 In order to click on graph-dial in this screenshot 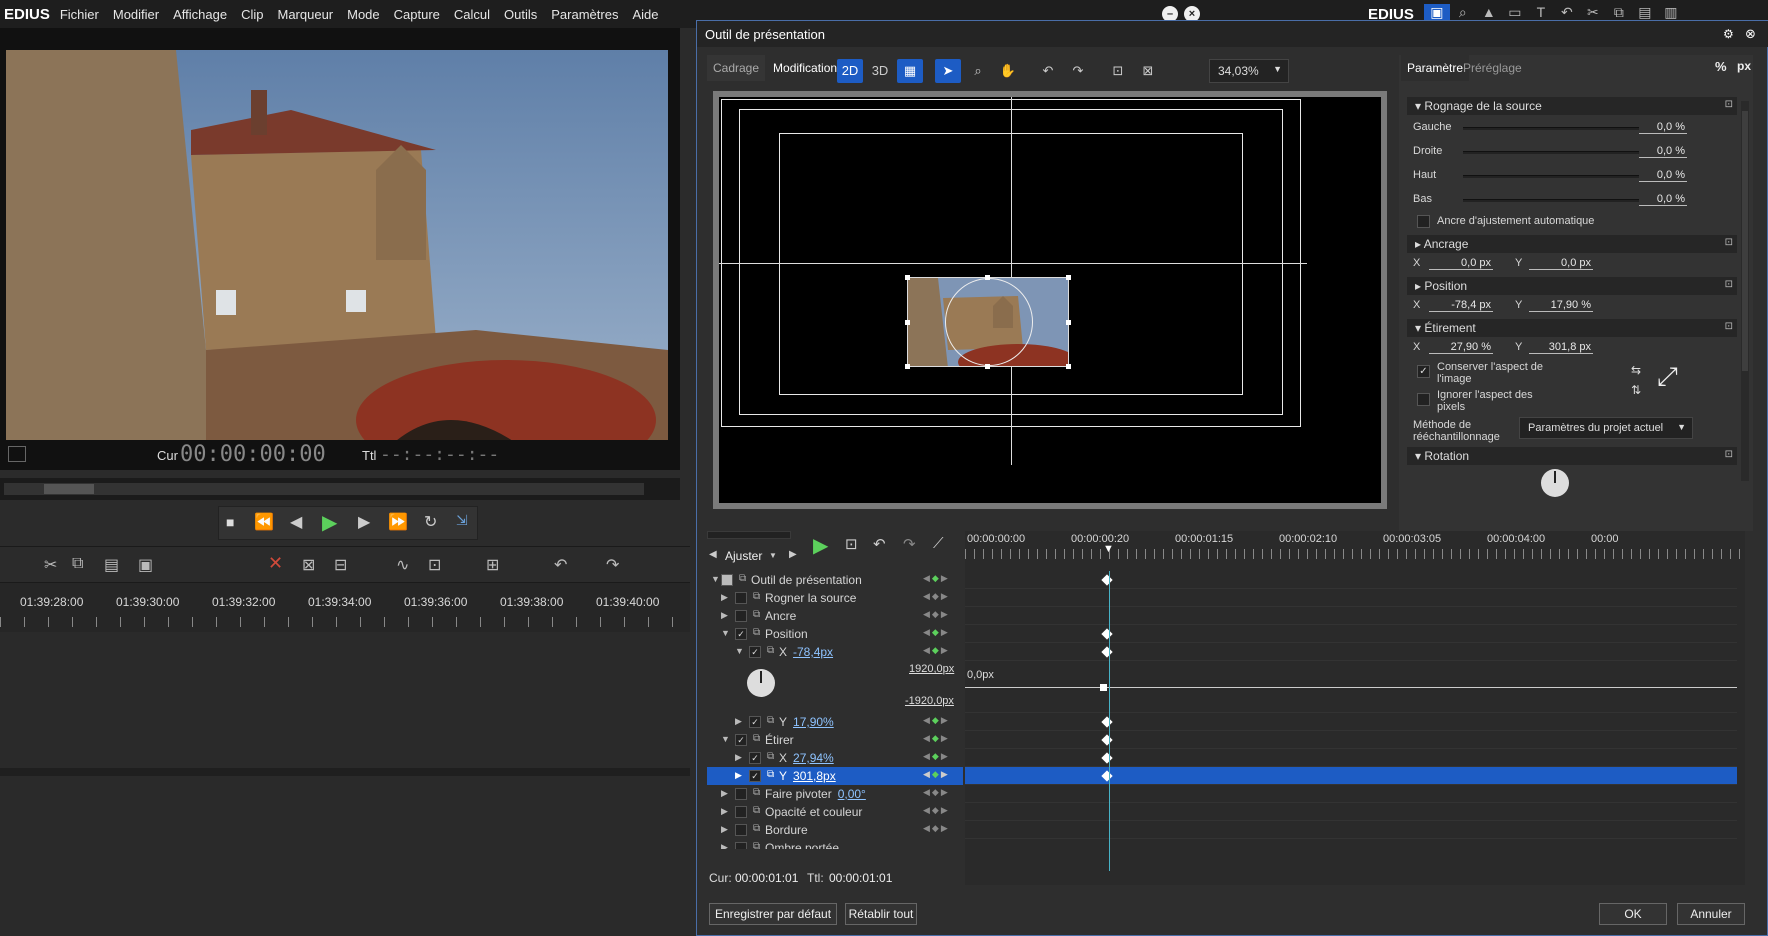, I will do `click(761, 683)`.